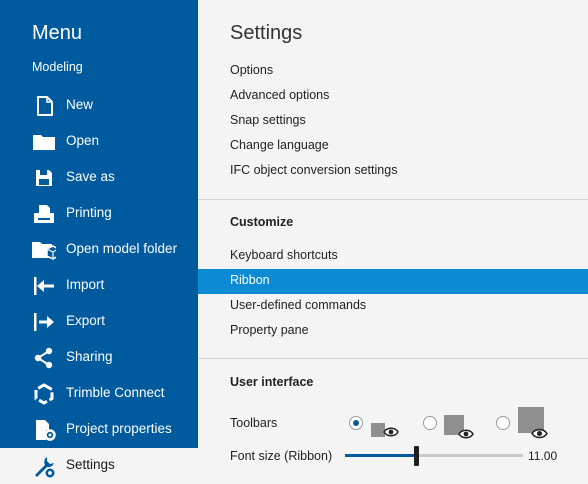  What do you see at coordinates (430, 423) in the screenshot?
I see `toolbar-size-medium-radio` at bounding box center [430, 423].